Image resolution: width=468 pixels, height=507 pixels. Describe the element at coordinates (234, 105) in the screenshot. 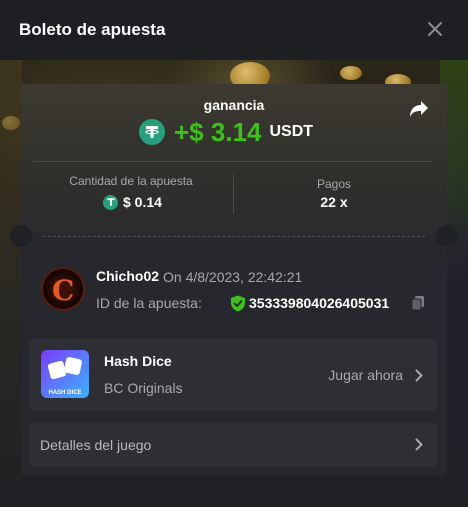

I see `profit-label: ganancia` at that location.